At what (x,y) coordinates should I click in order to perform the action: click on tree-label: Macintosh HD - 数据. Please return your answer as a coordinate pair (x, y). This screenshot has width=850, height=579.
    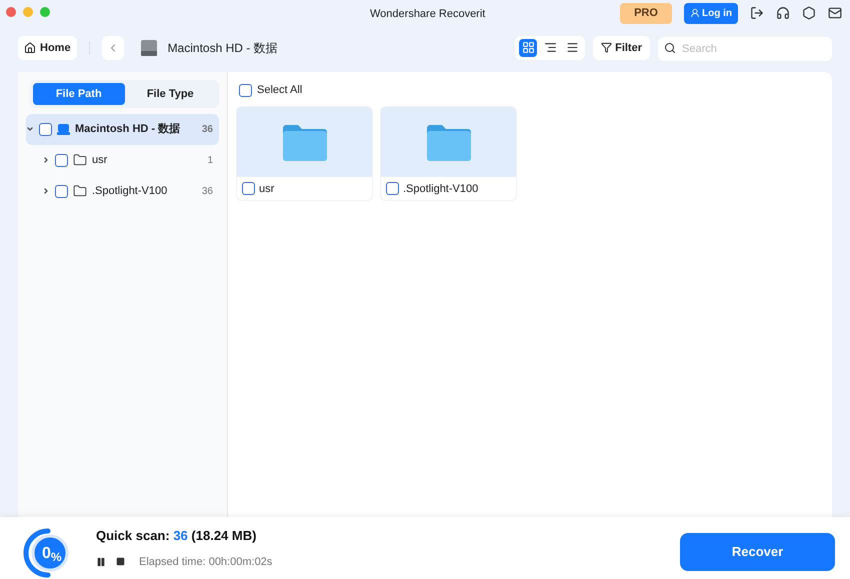
    Looking at the image, I should click on (128, 130).